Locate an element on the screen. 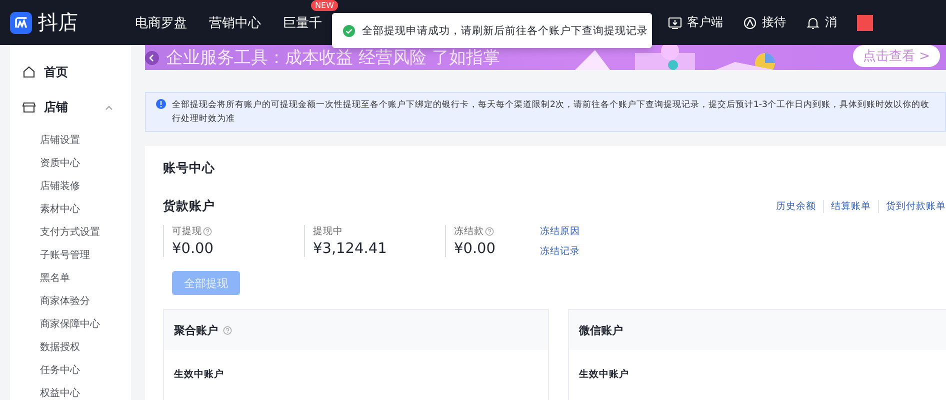 The image size is (946, 400). new-badge: NEW is located at coordinates (324, 5).